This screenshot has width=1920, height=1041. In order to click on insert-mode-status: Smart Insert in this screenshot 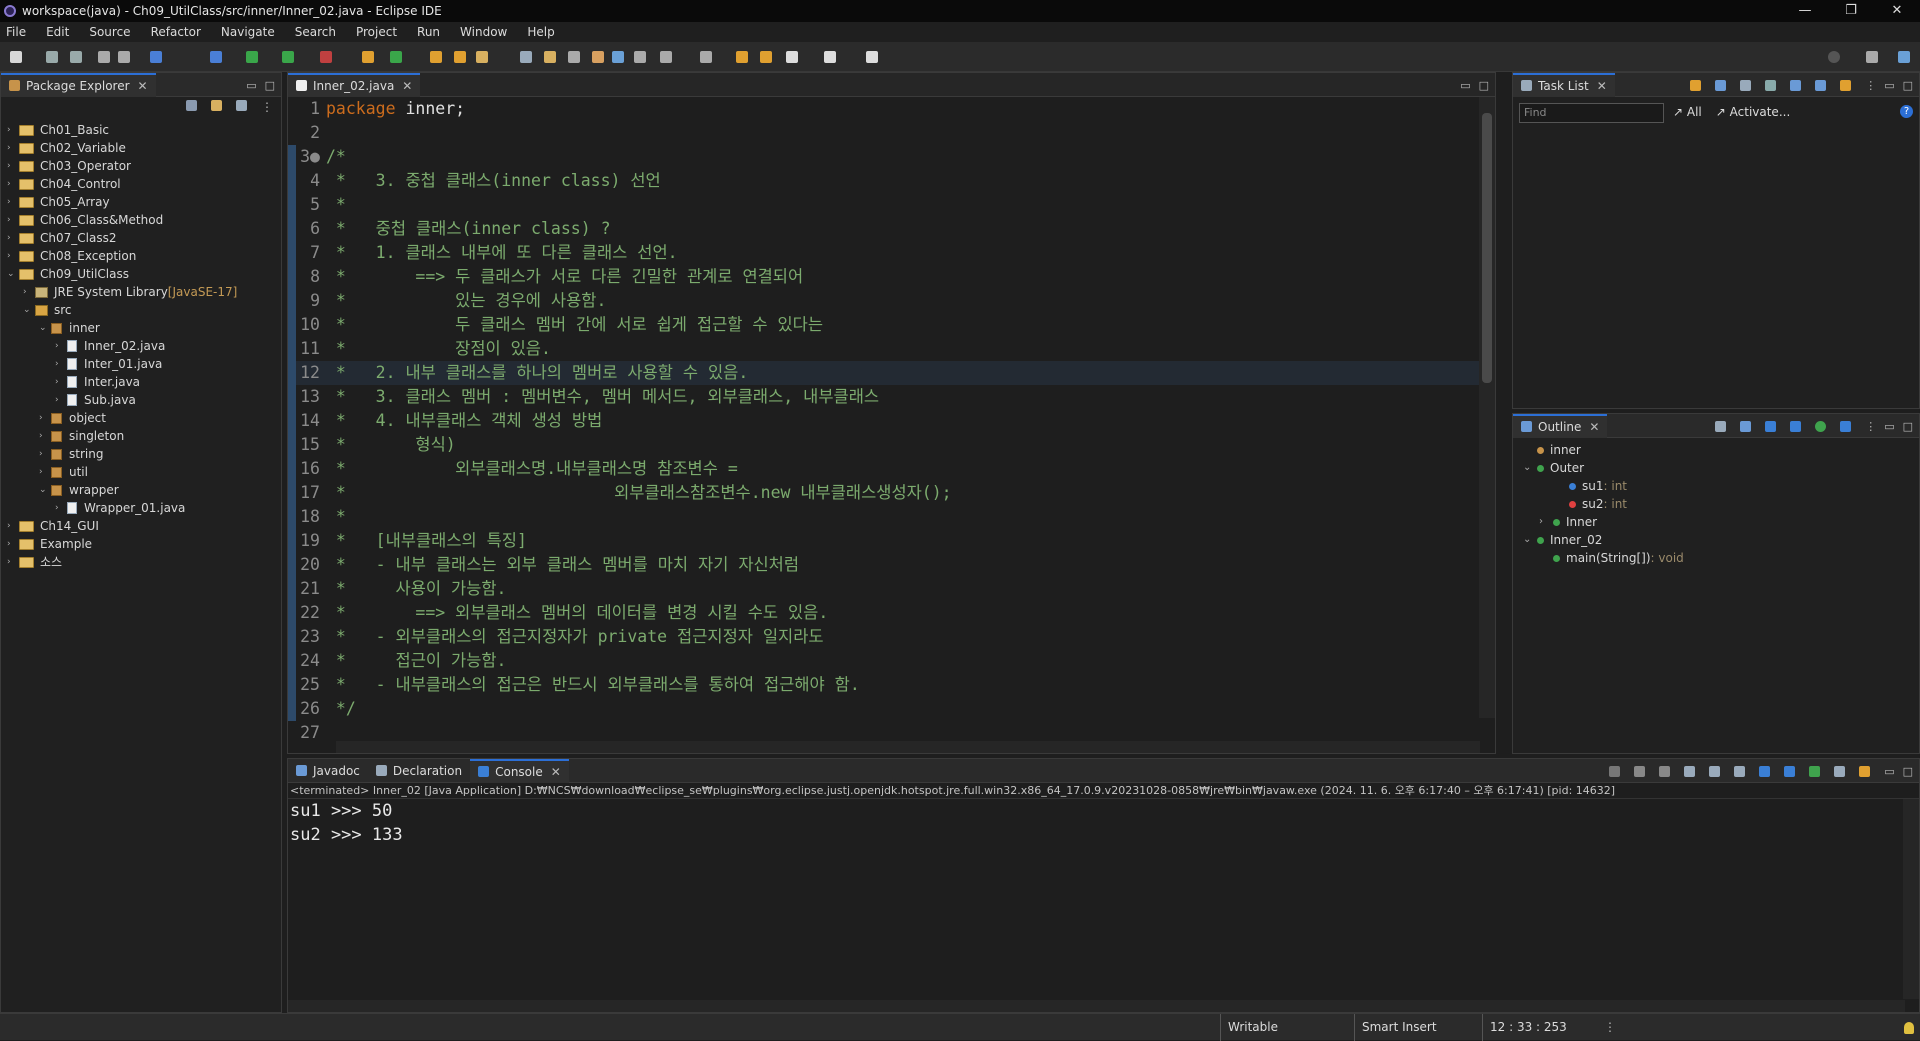, I will do `click(1395, 1027)`.